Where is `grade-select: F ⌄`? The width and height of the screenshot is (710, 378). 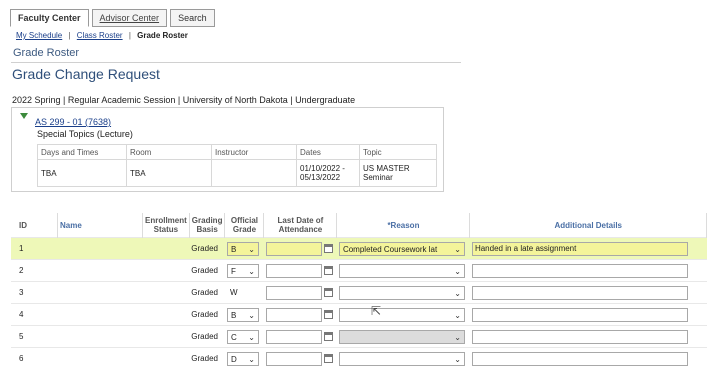 grade-select: F ⌄ is located at coordinates (242, 270).